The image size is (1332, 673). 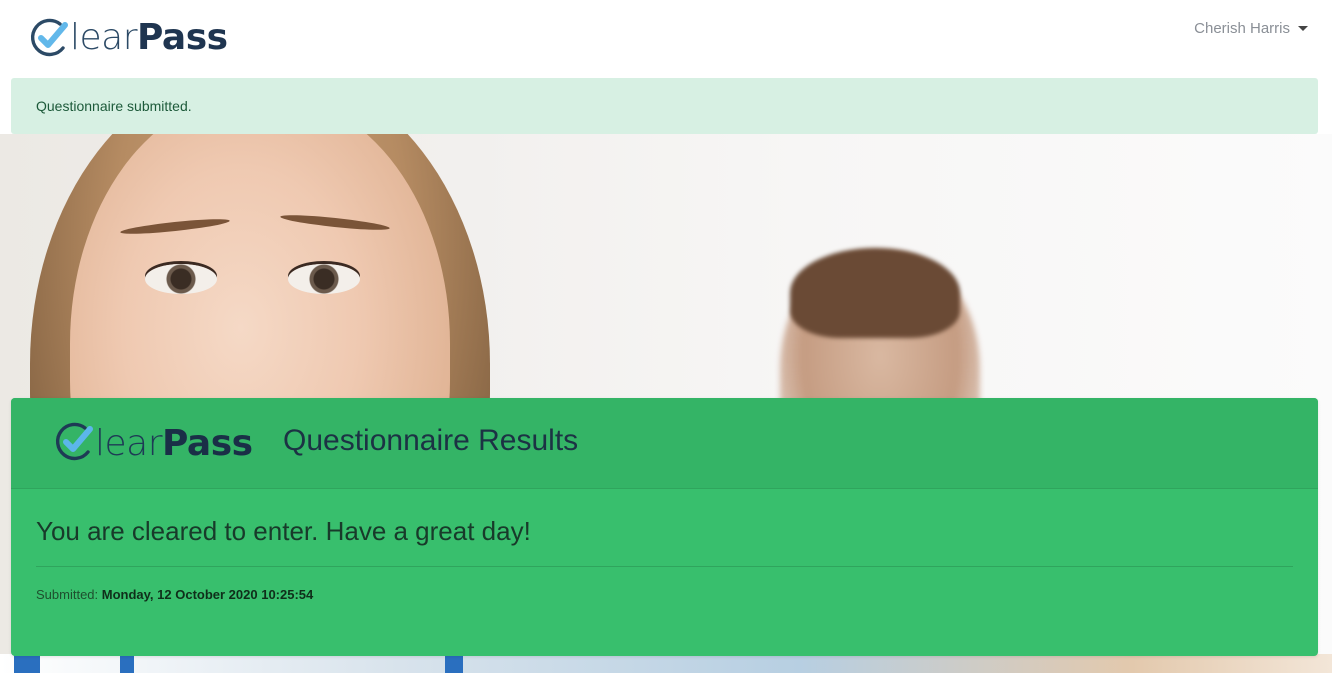 I want to click on submitted-label: Submitted:, so click(x=67, y=594).